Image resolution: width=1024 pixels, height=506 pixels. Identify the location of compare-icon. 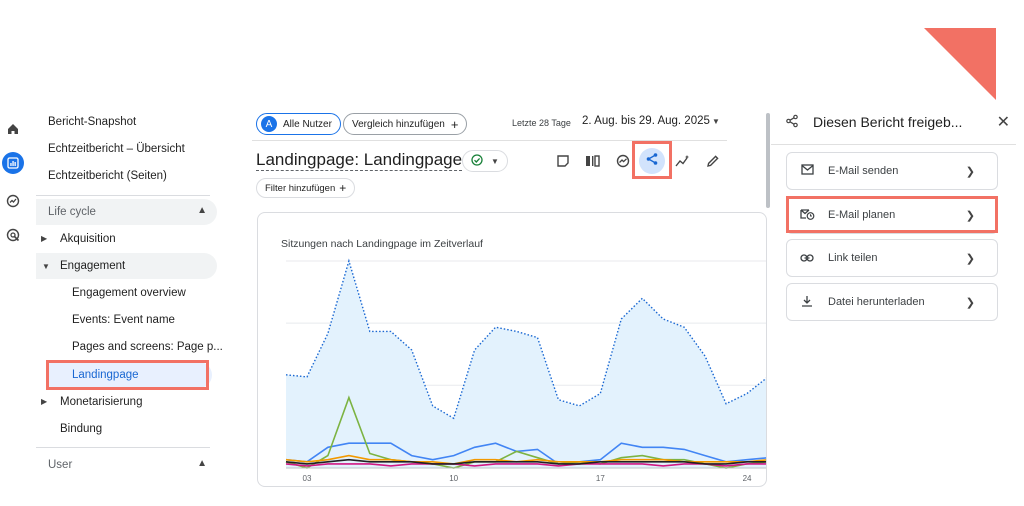
(593, 161).